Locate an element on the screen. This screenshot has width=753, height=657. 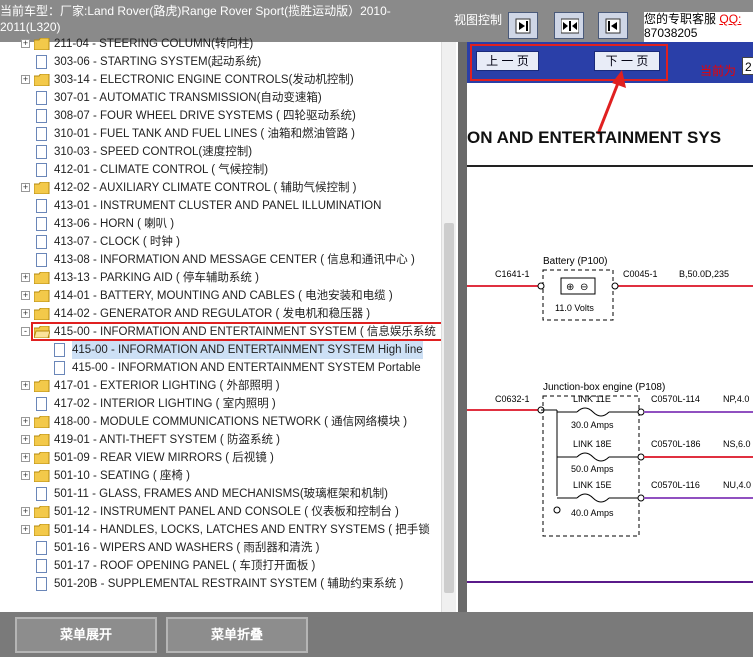
arrow-right-bar-icon is located at coordinates (523, 26).